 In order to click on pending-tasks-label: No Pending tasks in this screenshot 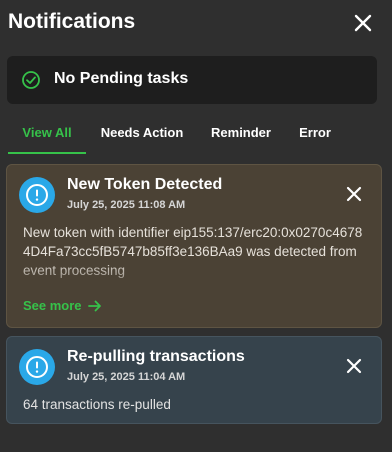, I will do `click(121, 78)`.